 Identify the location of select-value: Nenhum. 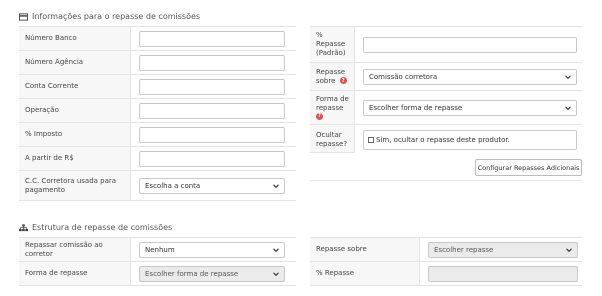
(160, 249).